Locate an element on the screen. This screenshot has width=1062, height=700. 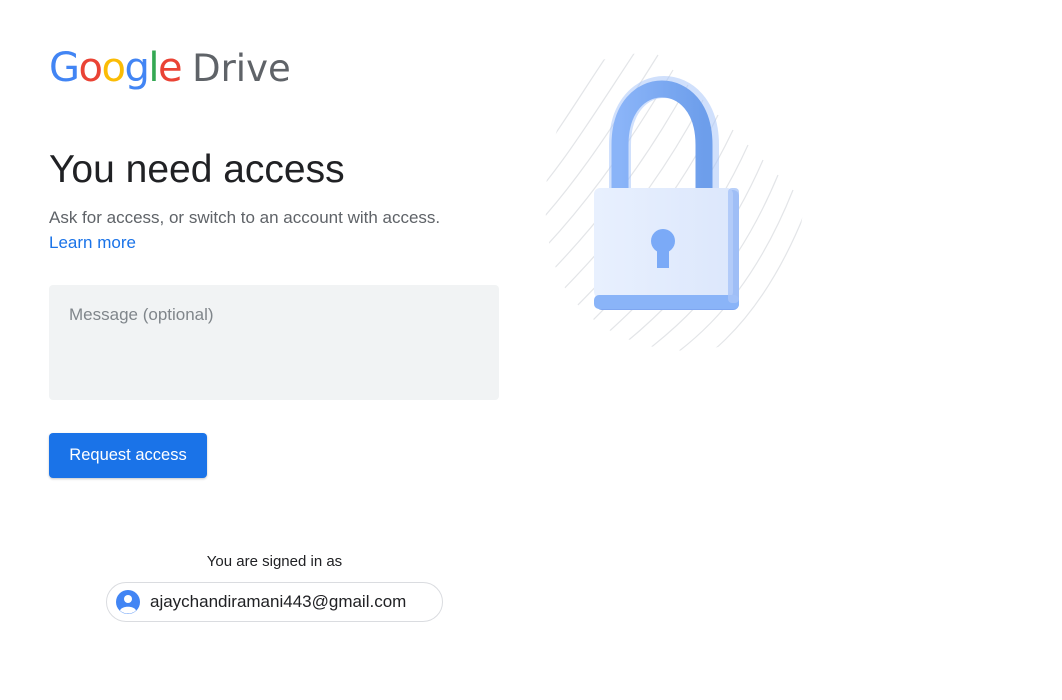
logo-letter: e is located at coordinates (170, 68).